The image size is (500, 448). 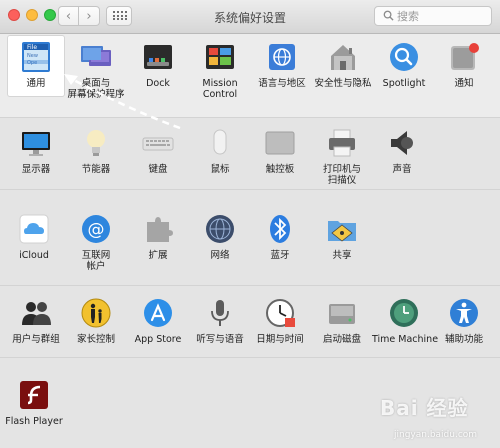 I want to click on pane-label: 安全性与隐私, so click(x=343, y=83).